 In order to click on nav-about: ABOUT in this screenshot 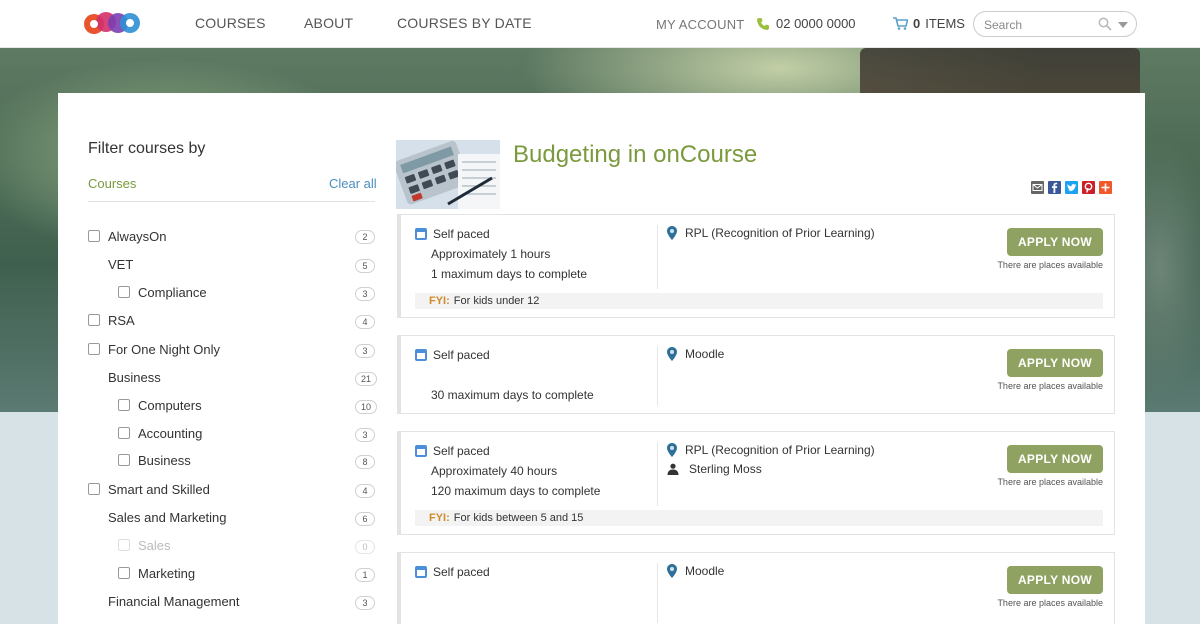, I will do `click(328, 23)`.